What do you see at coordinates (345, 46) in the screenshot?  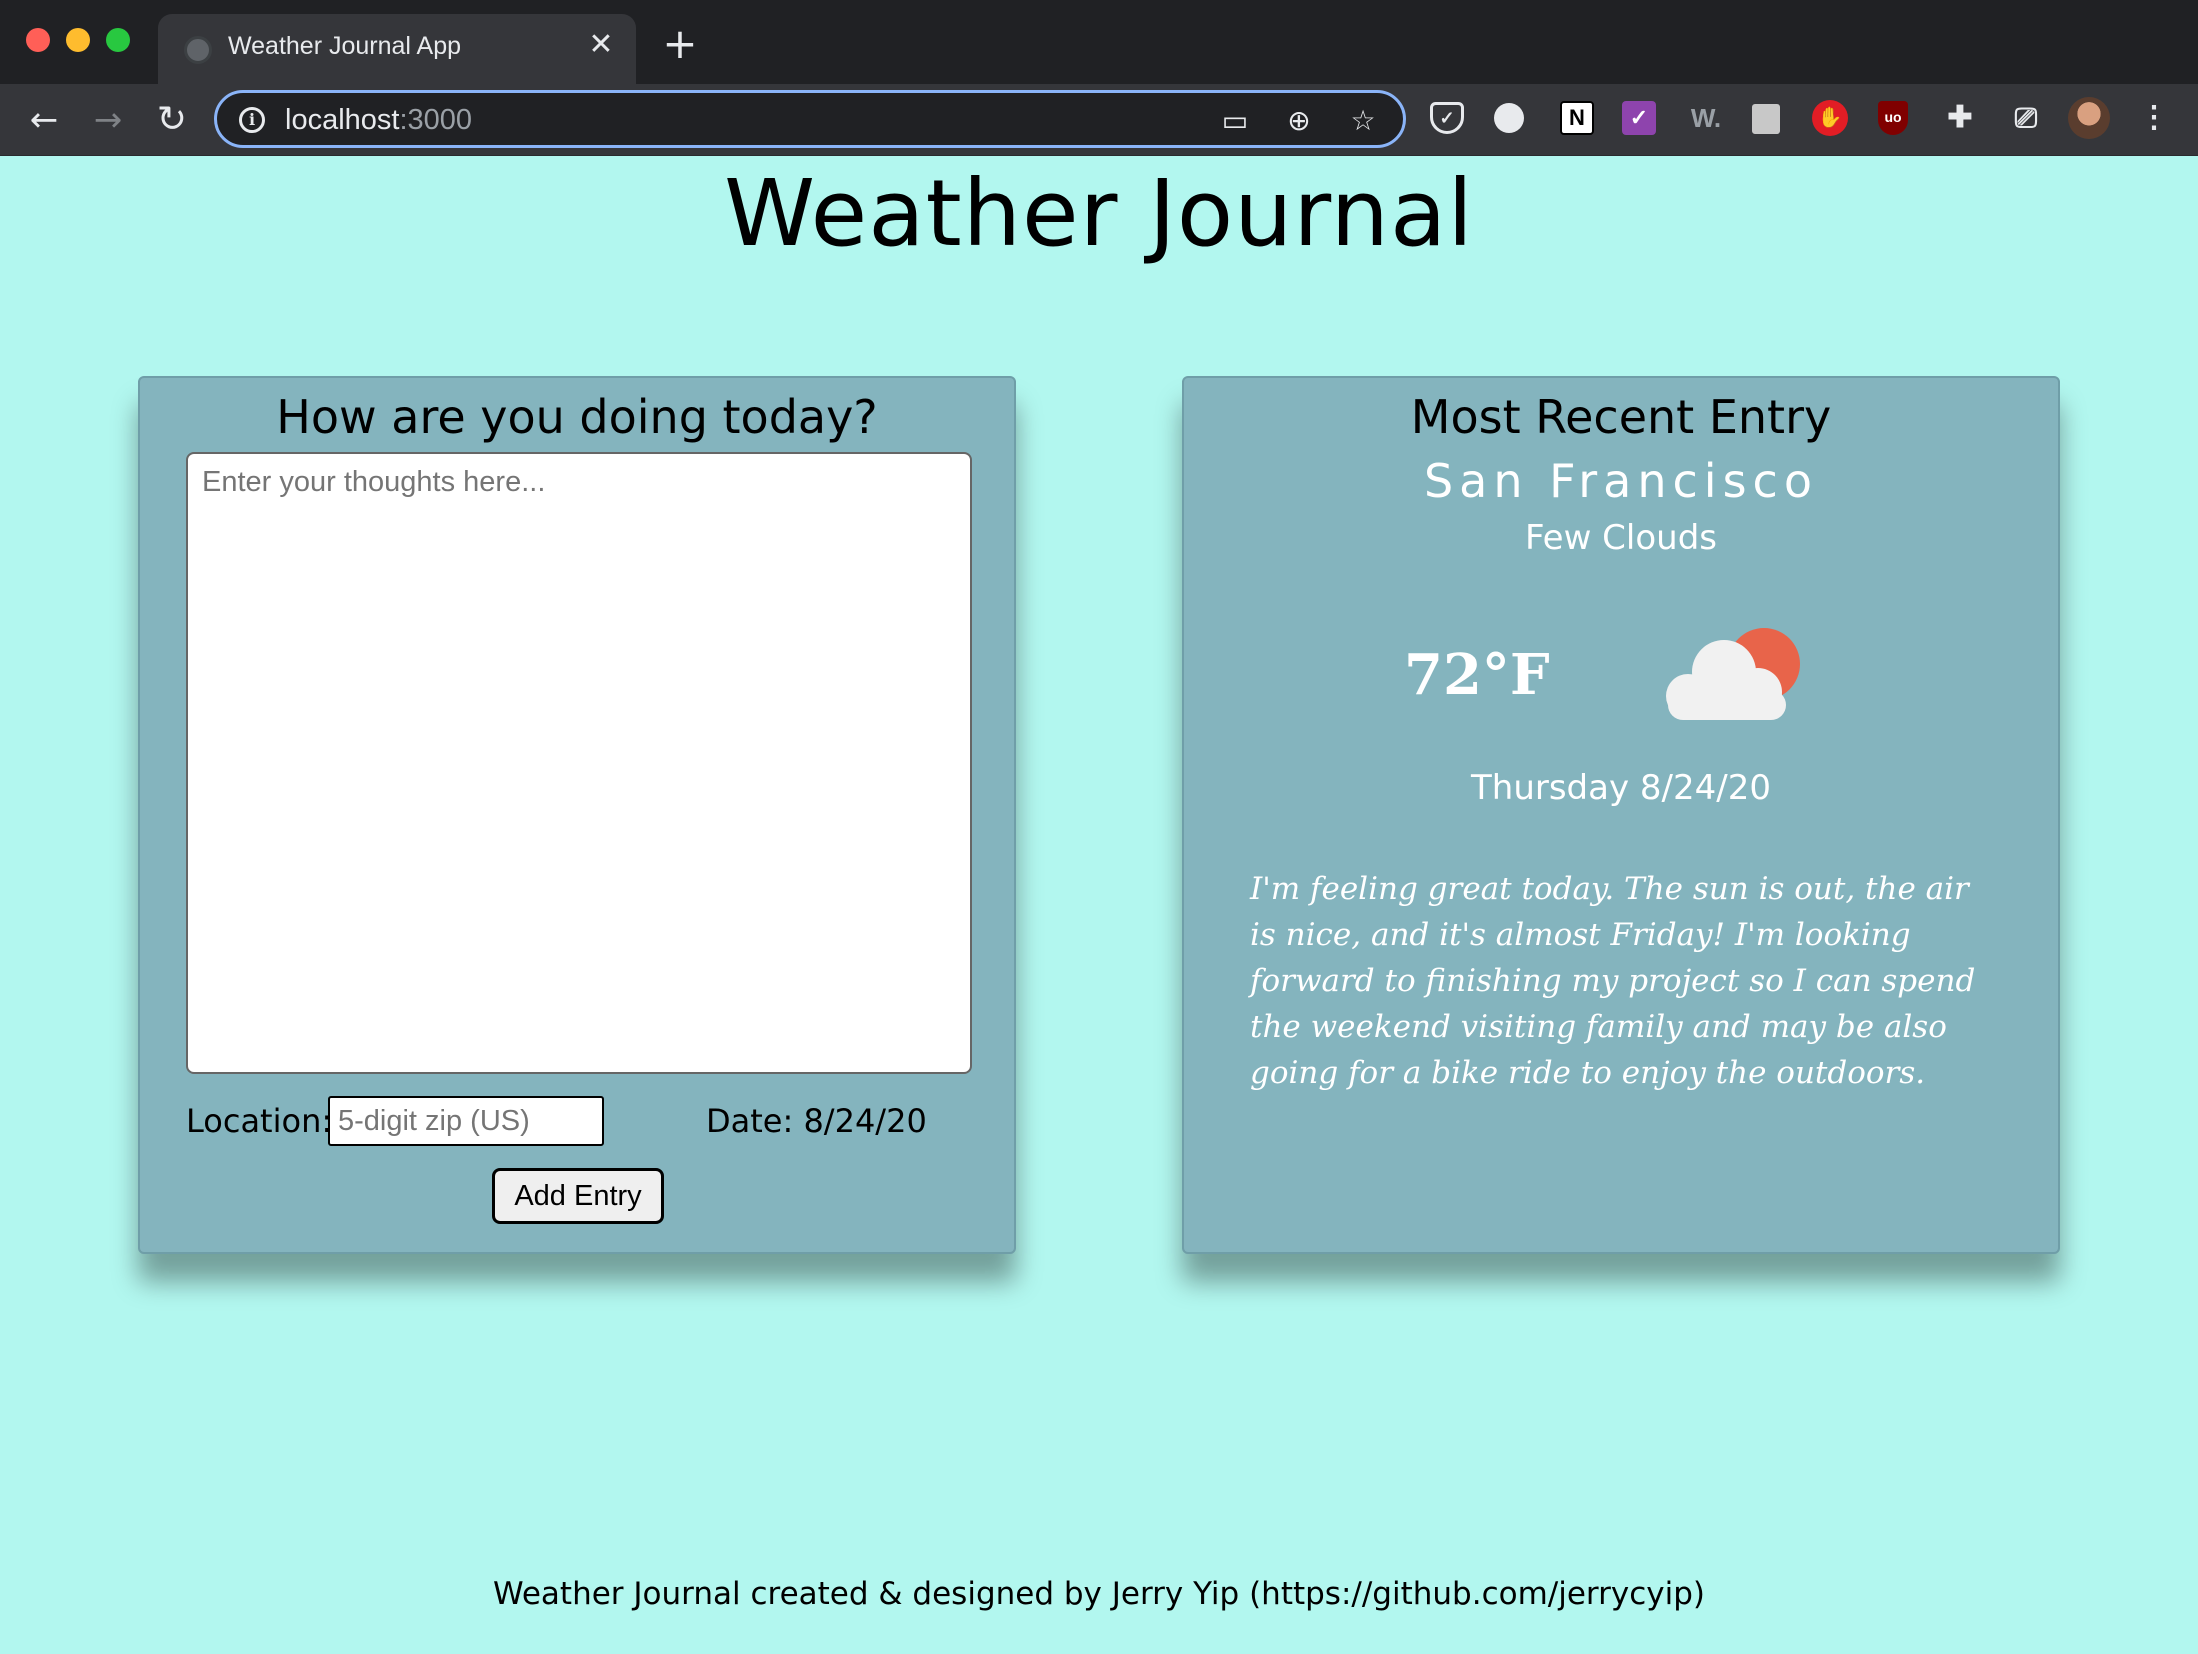 I see `tab-title: Weather Journal App` at bounding box center [345, 46].